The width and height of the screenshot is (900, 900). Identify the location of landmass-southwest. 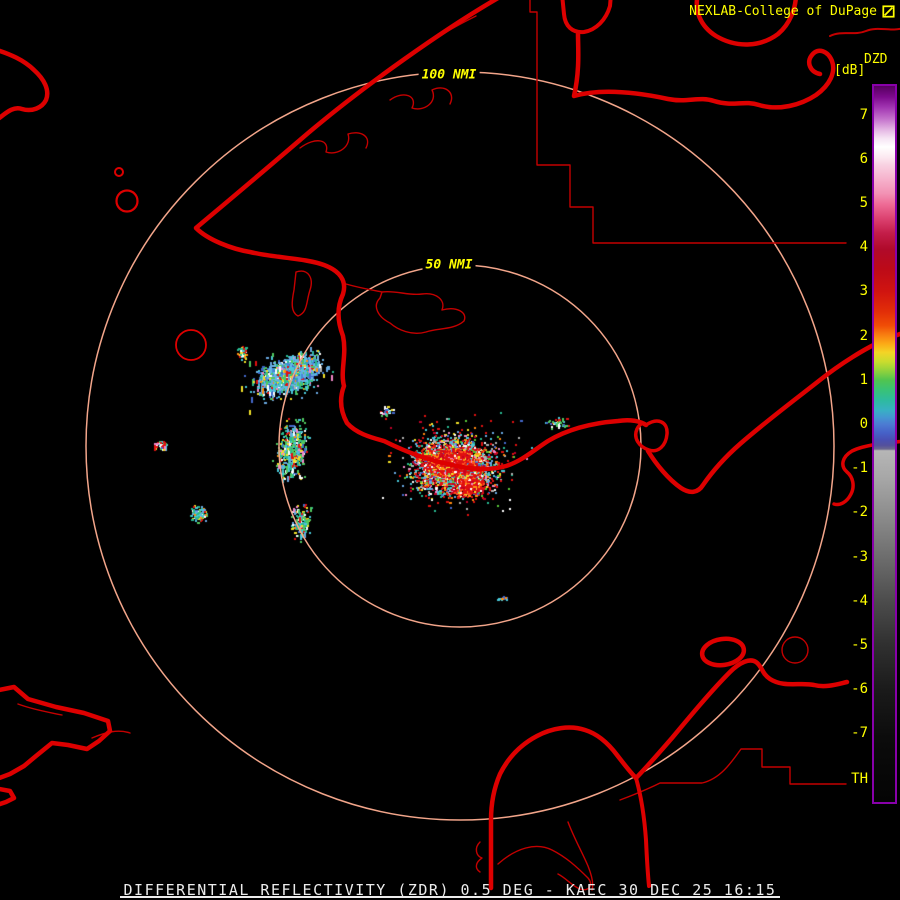
(56, 745).